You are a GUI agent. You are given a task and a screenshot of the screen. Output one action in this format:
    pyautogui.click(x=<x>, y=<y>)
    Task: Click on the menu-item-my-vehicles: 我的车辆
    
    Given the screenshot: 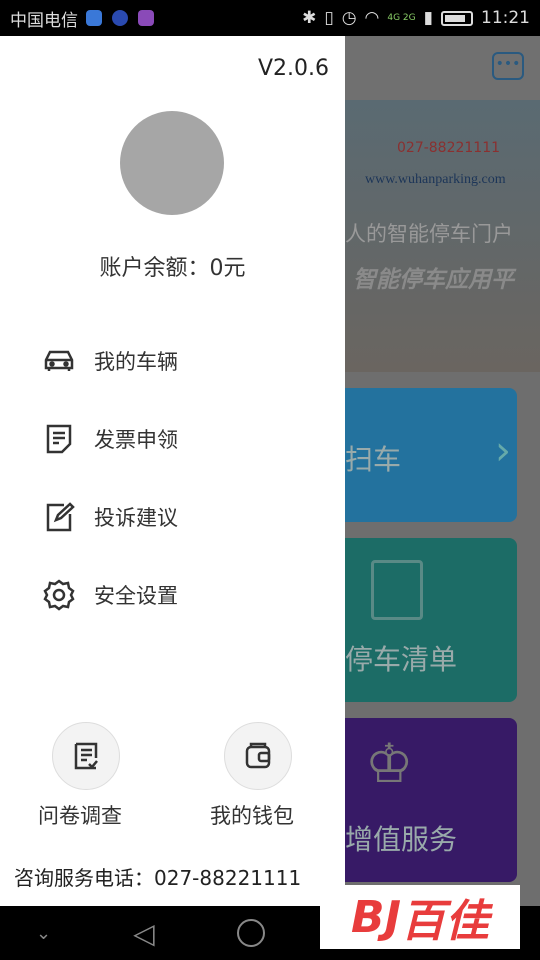 What is the action you would take?
    pyautogui.click(x=110, y=361)
    